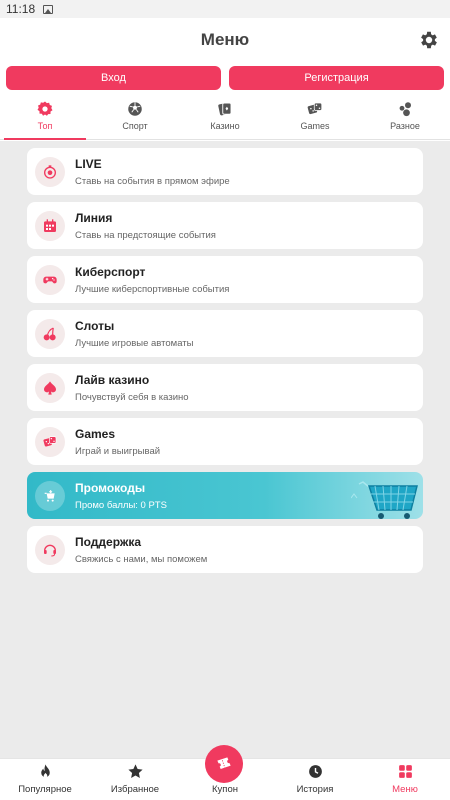 This screenshot has height=800, width=450. What do you see at coordinates (45, 120) in the screenshot?
I see `tab-top: Топ` at bounding box center [45, 120].